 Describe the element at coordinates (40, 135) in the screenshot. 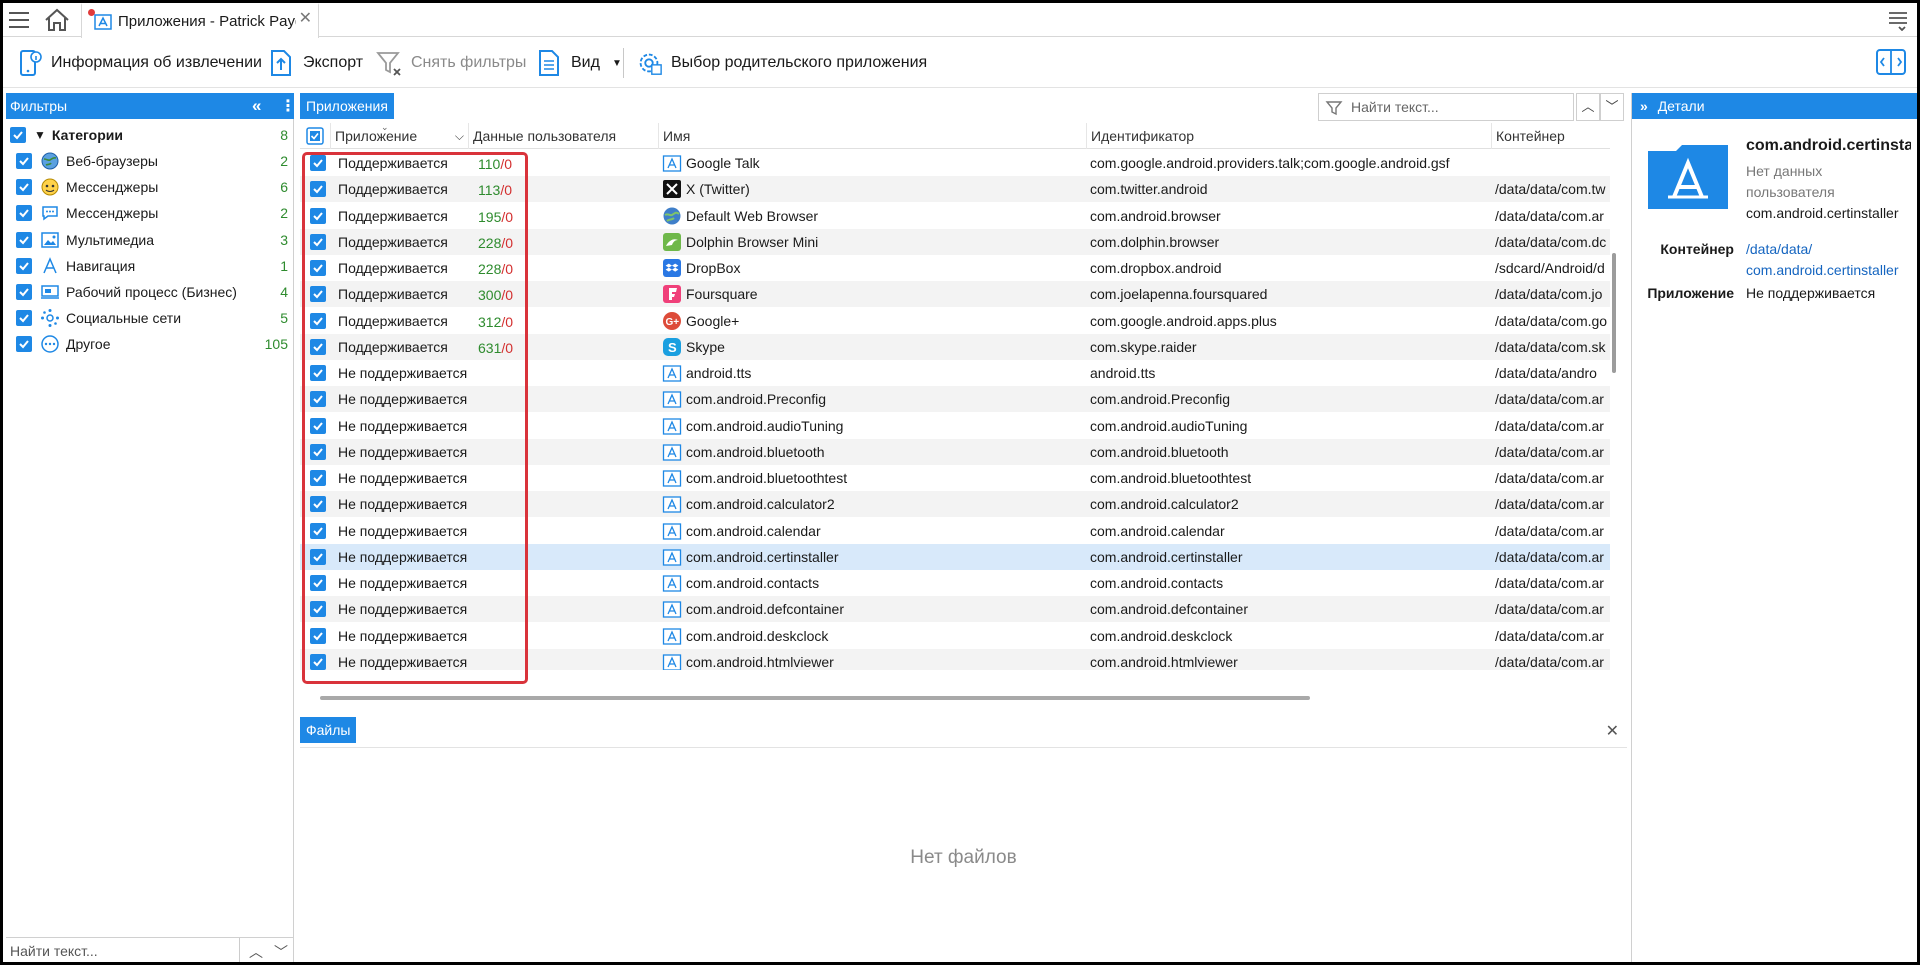

I see `chevron-down-icon: ▼` at that location.